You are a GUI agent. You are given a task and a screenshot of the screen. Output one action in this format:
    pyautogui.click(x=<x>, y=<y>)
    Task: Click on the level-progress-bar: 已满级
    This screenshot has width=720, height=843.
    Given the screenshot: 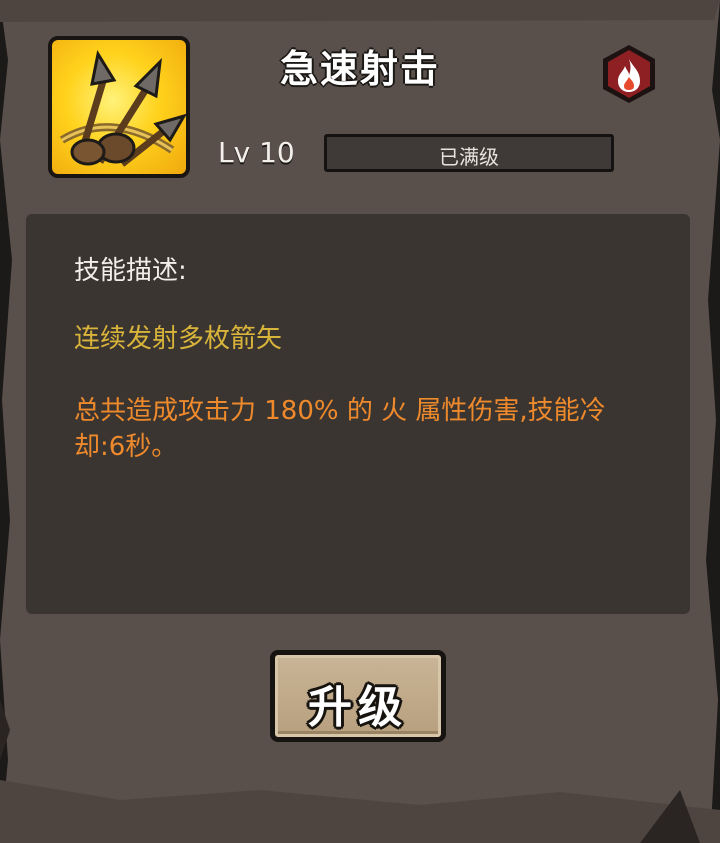 What is the action you would take?
    pyautogui.click(x=469, y=153)
    